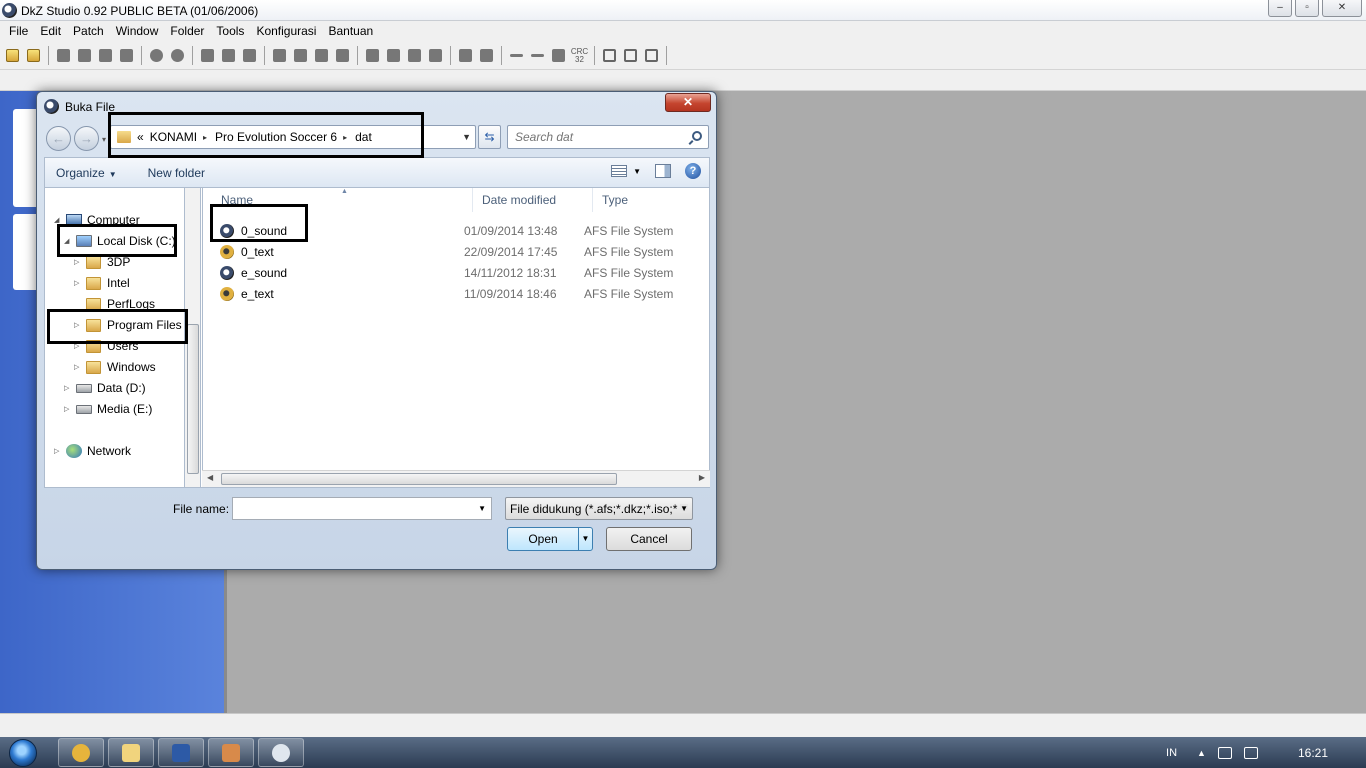  Describe the element at coordinates (630, 55) in the screenshot. I see `tile-horizontal-icon` at that location.